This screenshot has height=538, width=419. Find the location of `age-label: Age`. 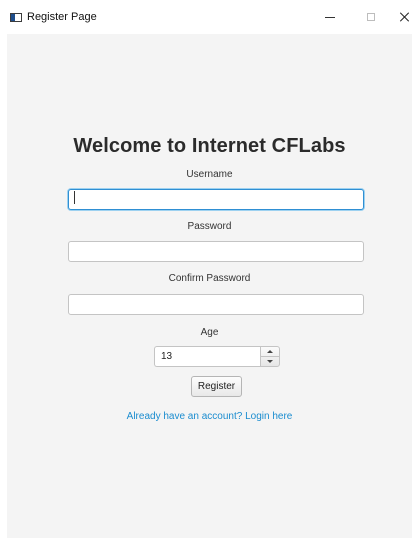

age-label: Age is located at coordinates (209, 332).